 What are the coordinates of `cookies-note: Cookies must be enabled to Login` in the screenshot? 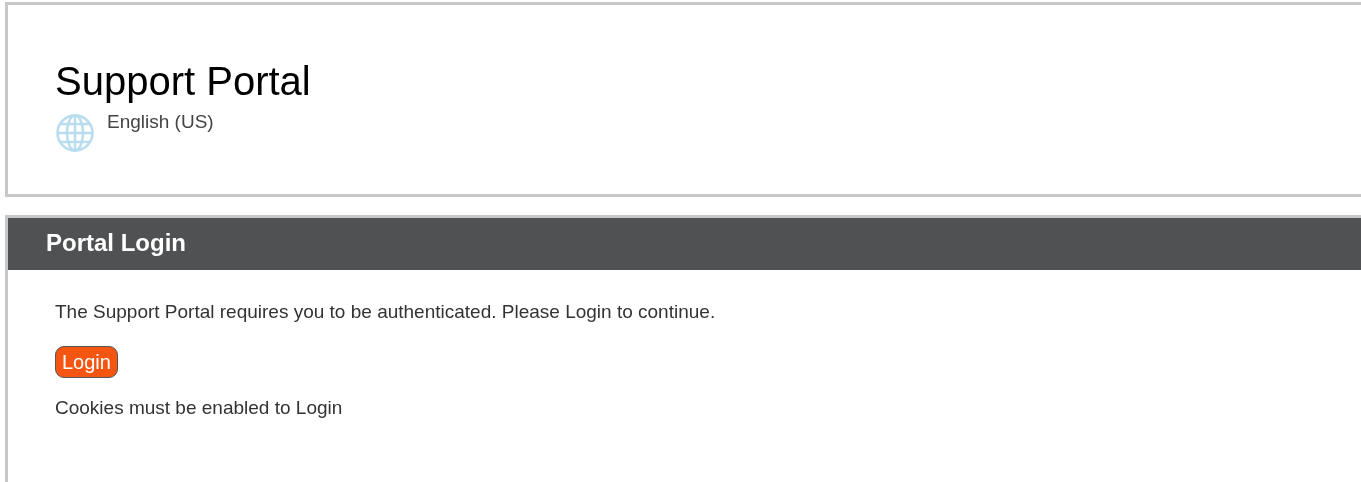 It's located at (199, 408).